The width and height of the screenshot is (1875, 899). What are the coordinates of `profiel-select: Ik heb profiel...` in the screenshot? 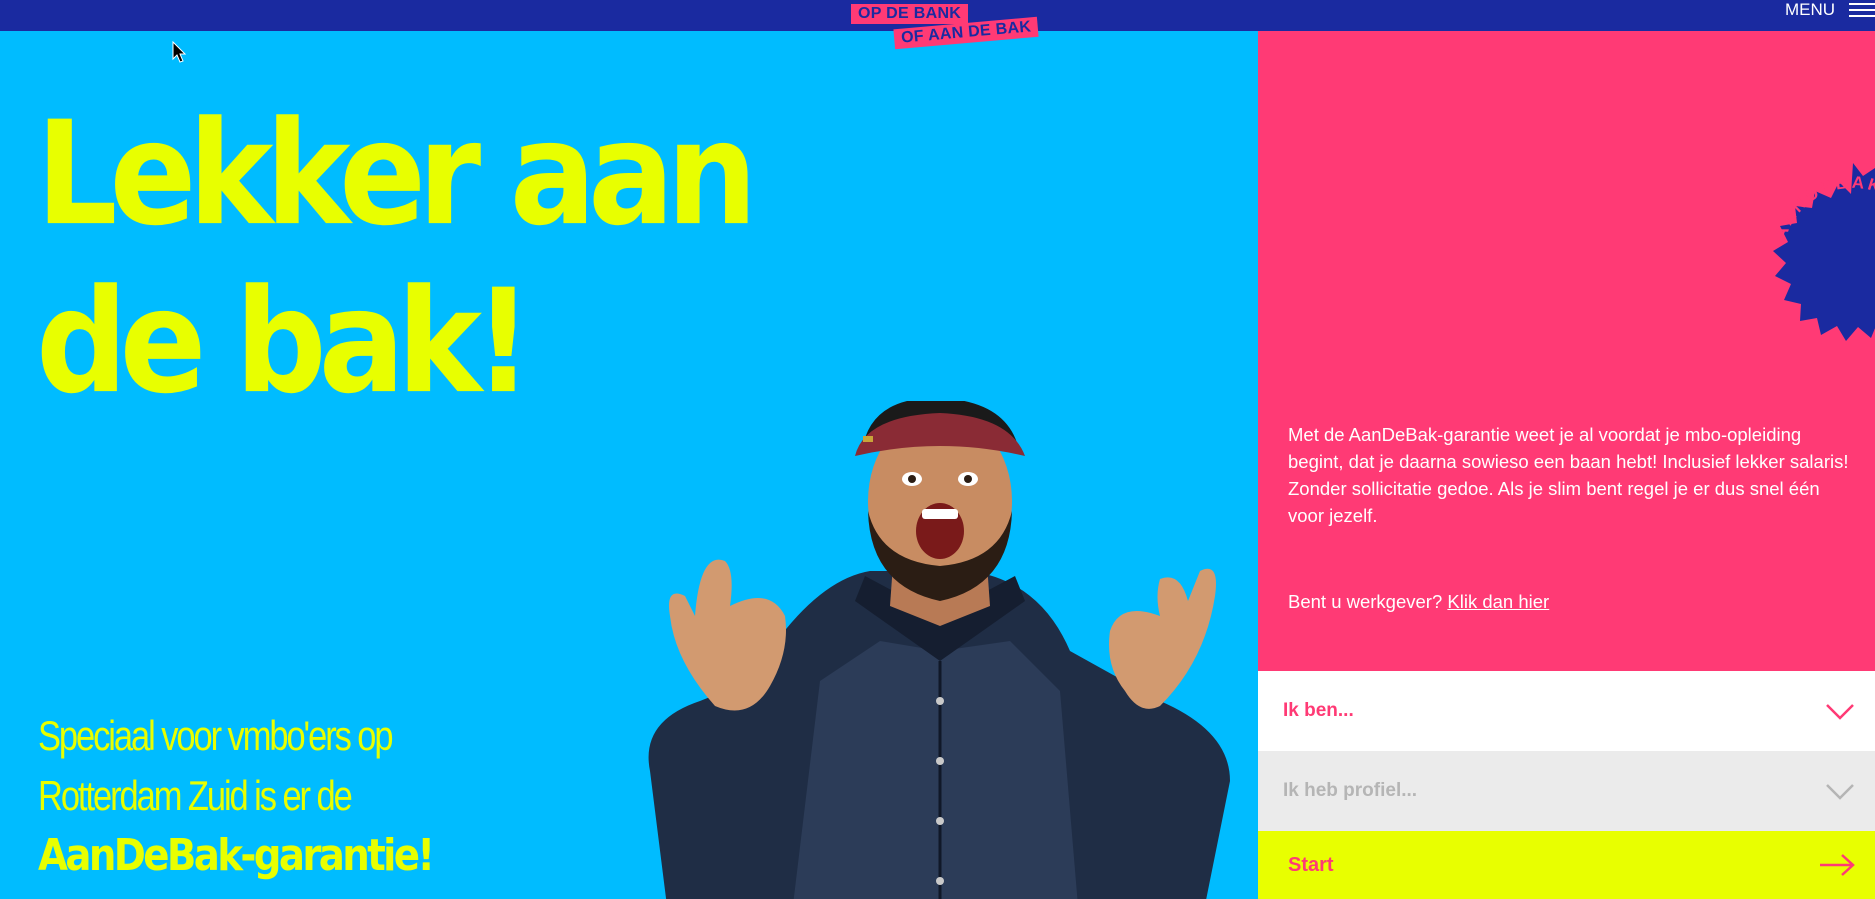 It's located at (1566, 791).